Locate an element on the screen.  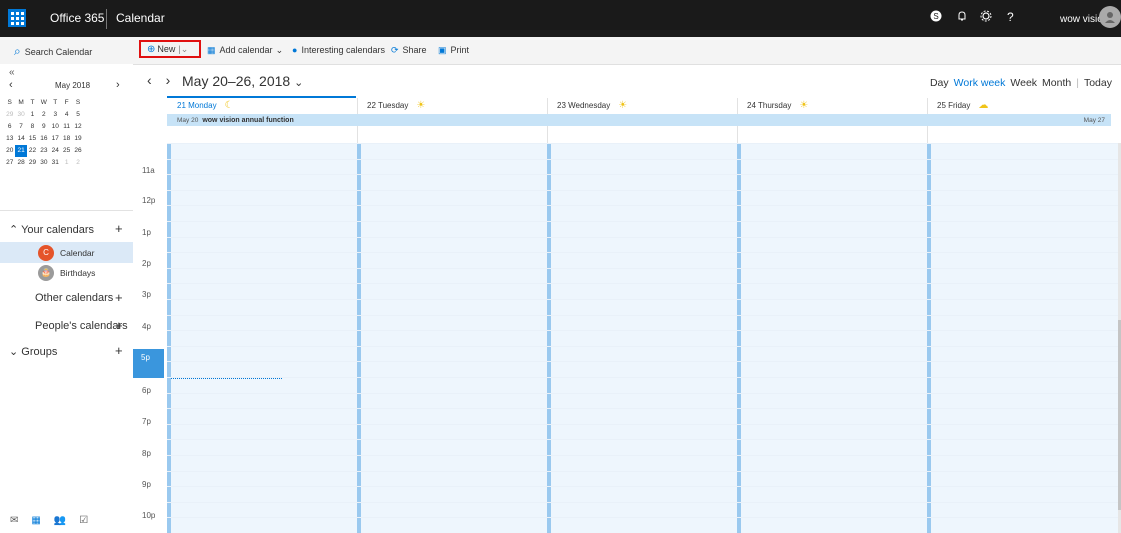
mini-calendar-day: 22 is located at coordinates (32, 151).